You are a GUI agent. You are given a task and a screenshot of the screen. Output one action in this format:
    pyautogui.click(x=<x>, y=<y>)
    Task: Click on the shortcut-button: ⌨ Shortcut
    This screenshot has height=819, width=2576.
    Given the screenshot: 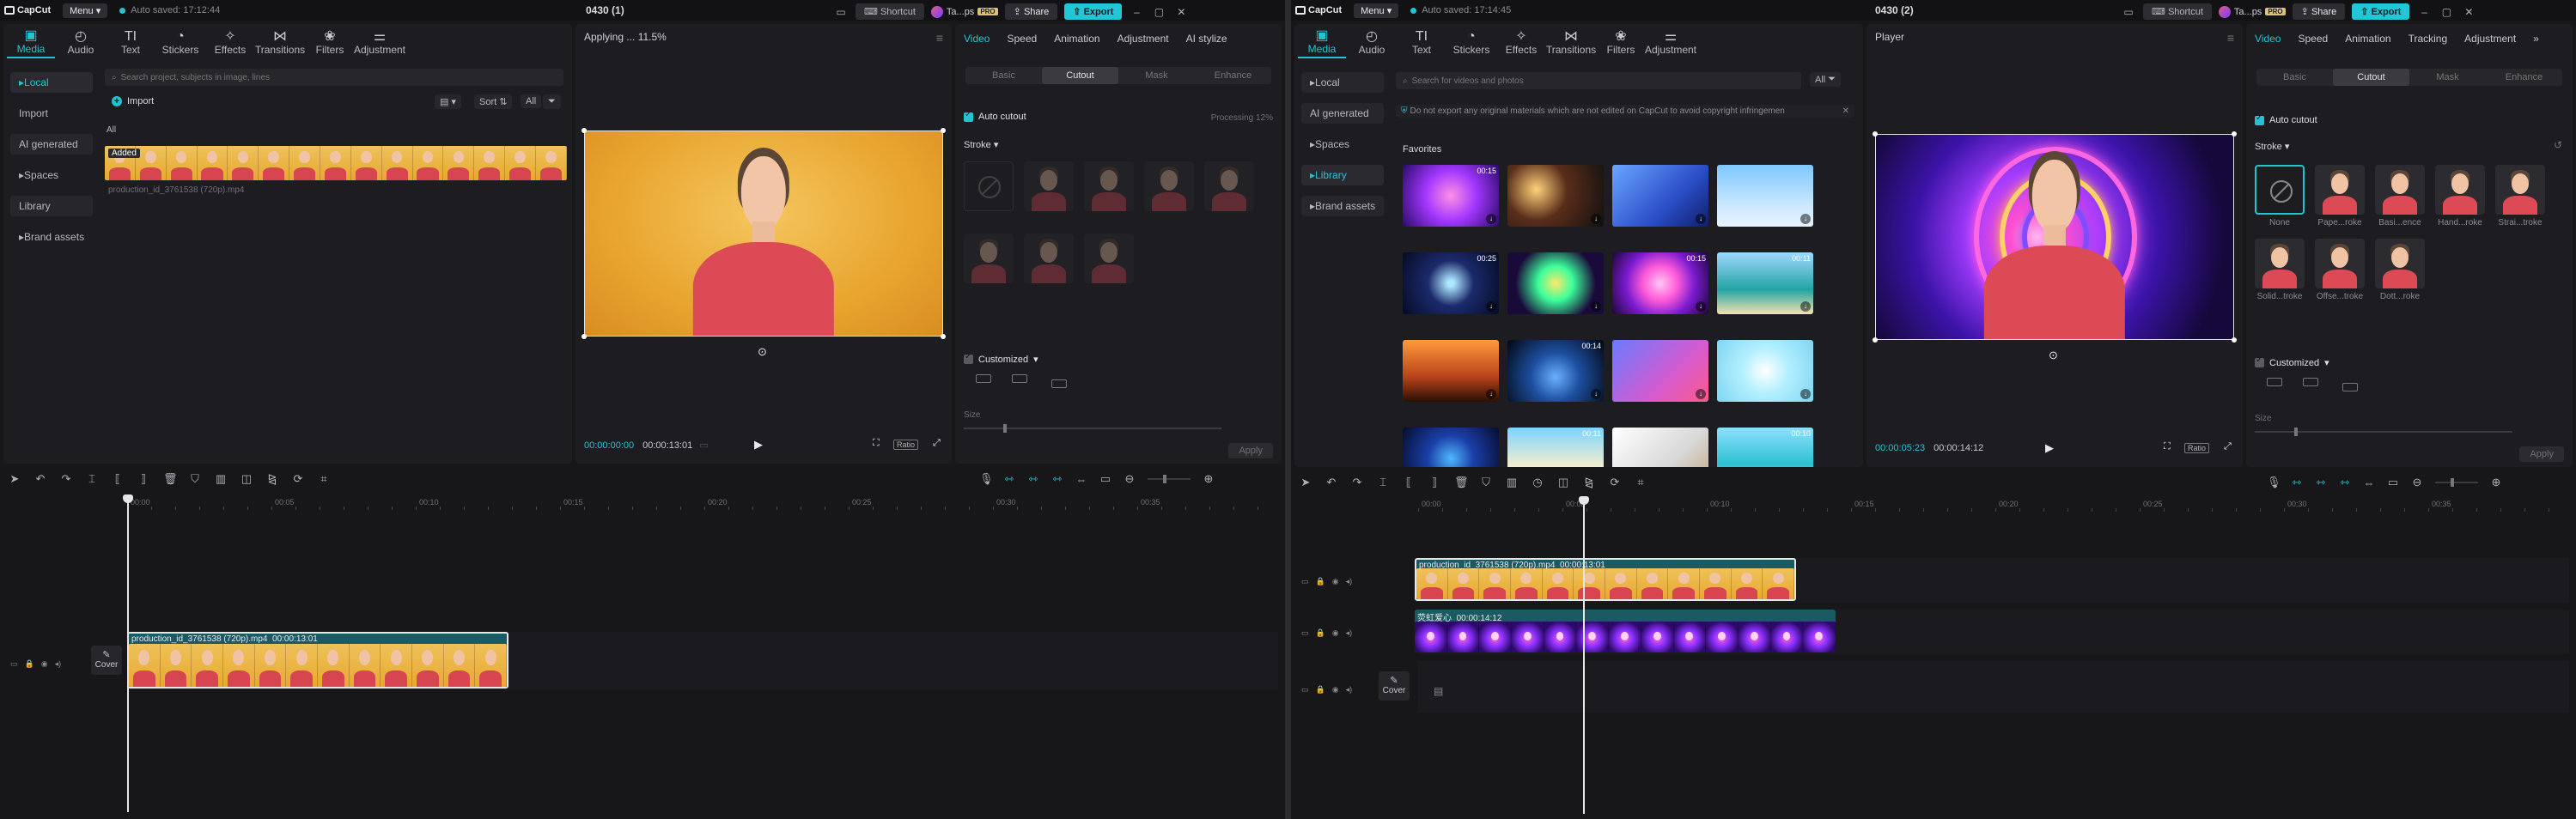 What is the action you would take?
    pyautogui.click(x=2177, y=11)
    